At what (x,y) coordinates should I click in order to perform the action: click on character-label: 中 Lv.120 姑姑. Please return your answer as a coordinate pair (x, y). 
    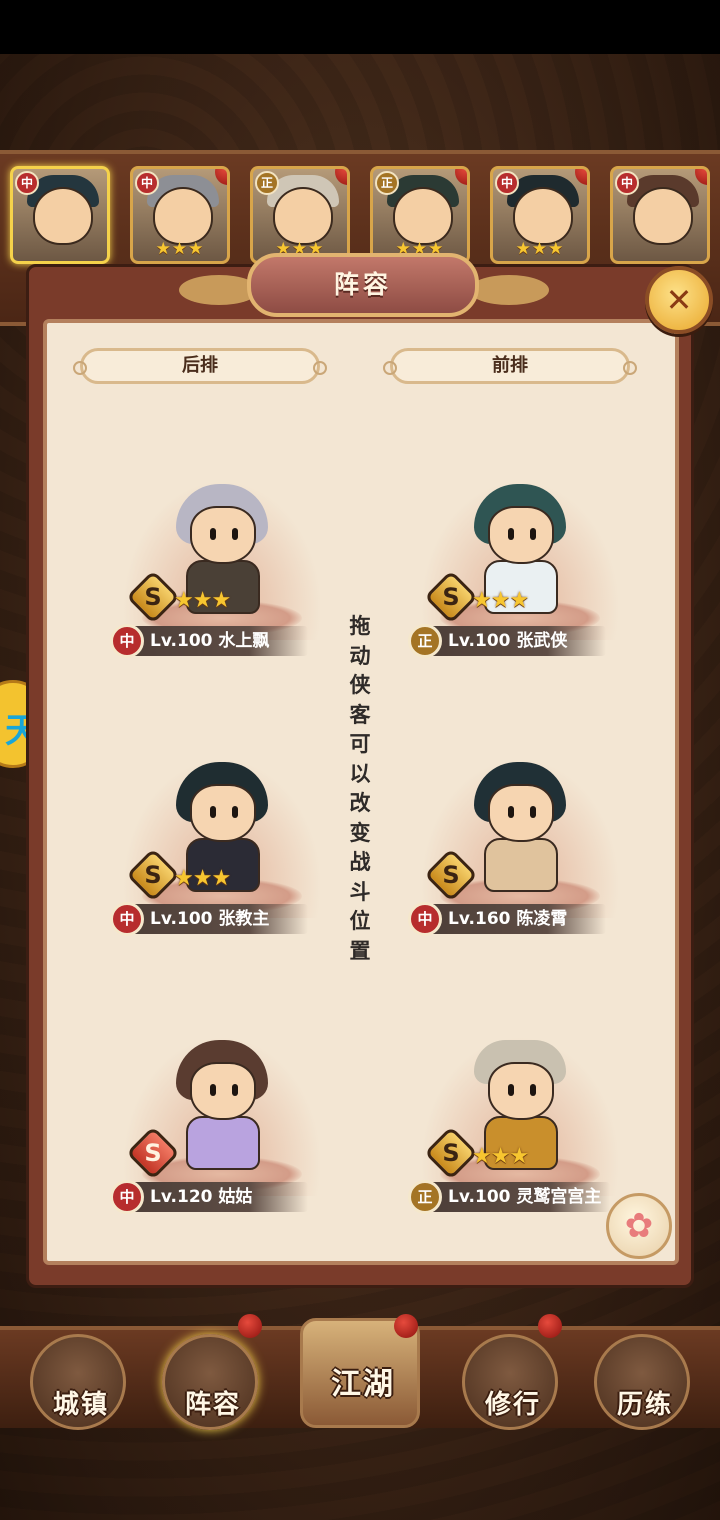
    Looking at the image, I should click on (209, 1197).